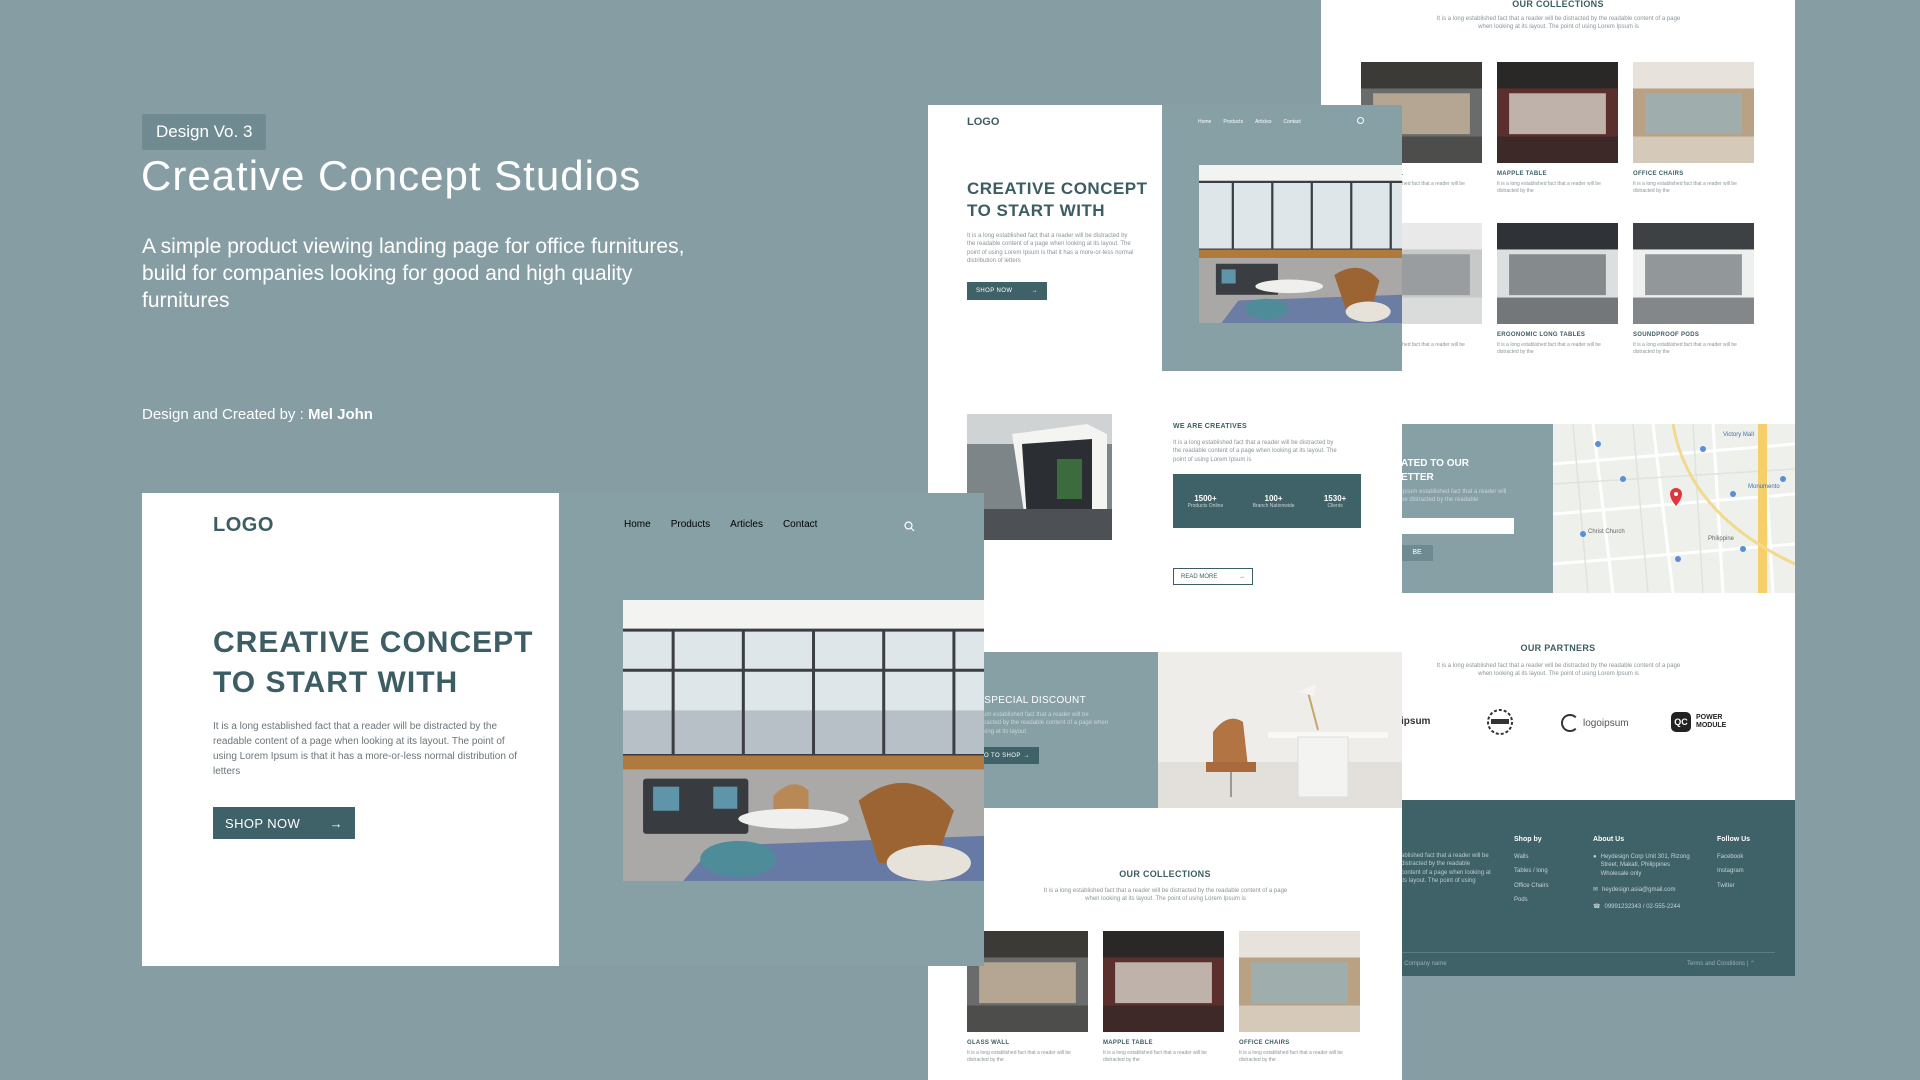  Describe the element at coordinates (263, 823) in the screenshot. I see `shop-now-label-large: SHOP NOW` at that location.